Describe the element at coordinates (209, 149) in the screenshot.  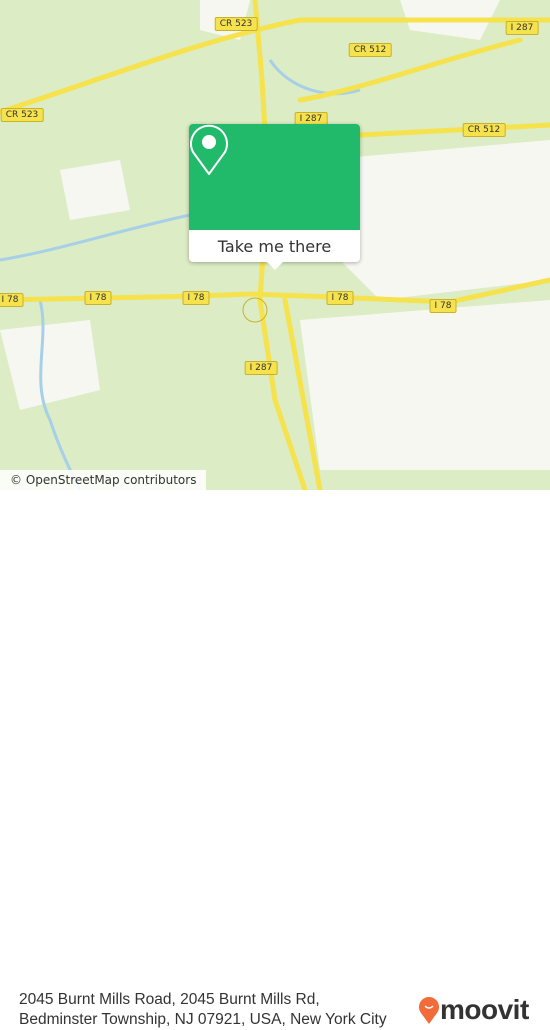
I see `map-pin-icon` at that location.